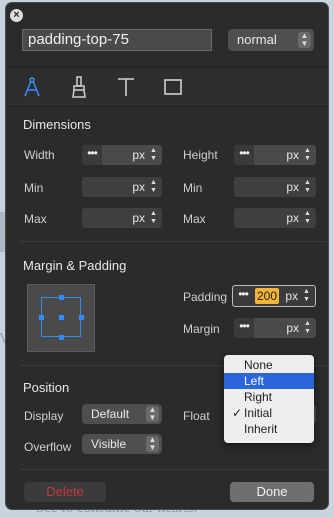  What do you see at coordinates (173, 87) in the screenshot?
I see `box-tool-icon` at bounding box center [173, 87].